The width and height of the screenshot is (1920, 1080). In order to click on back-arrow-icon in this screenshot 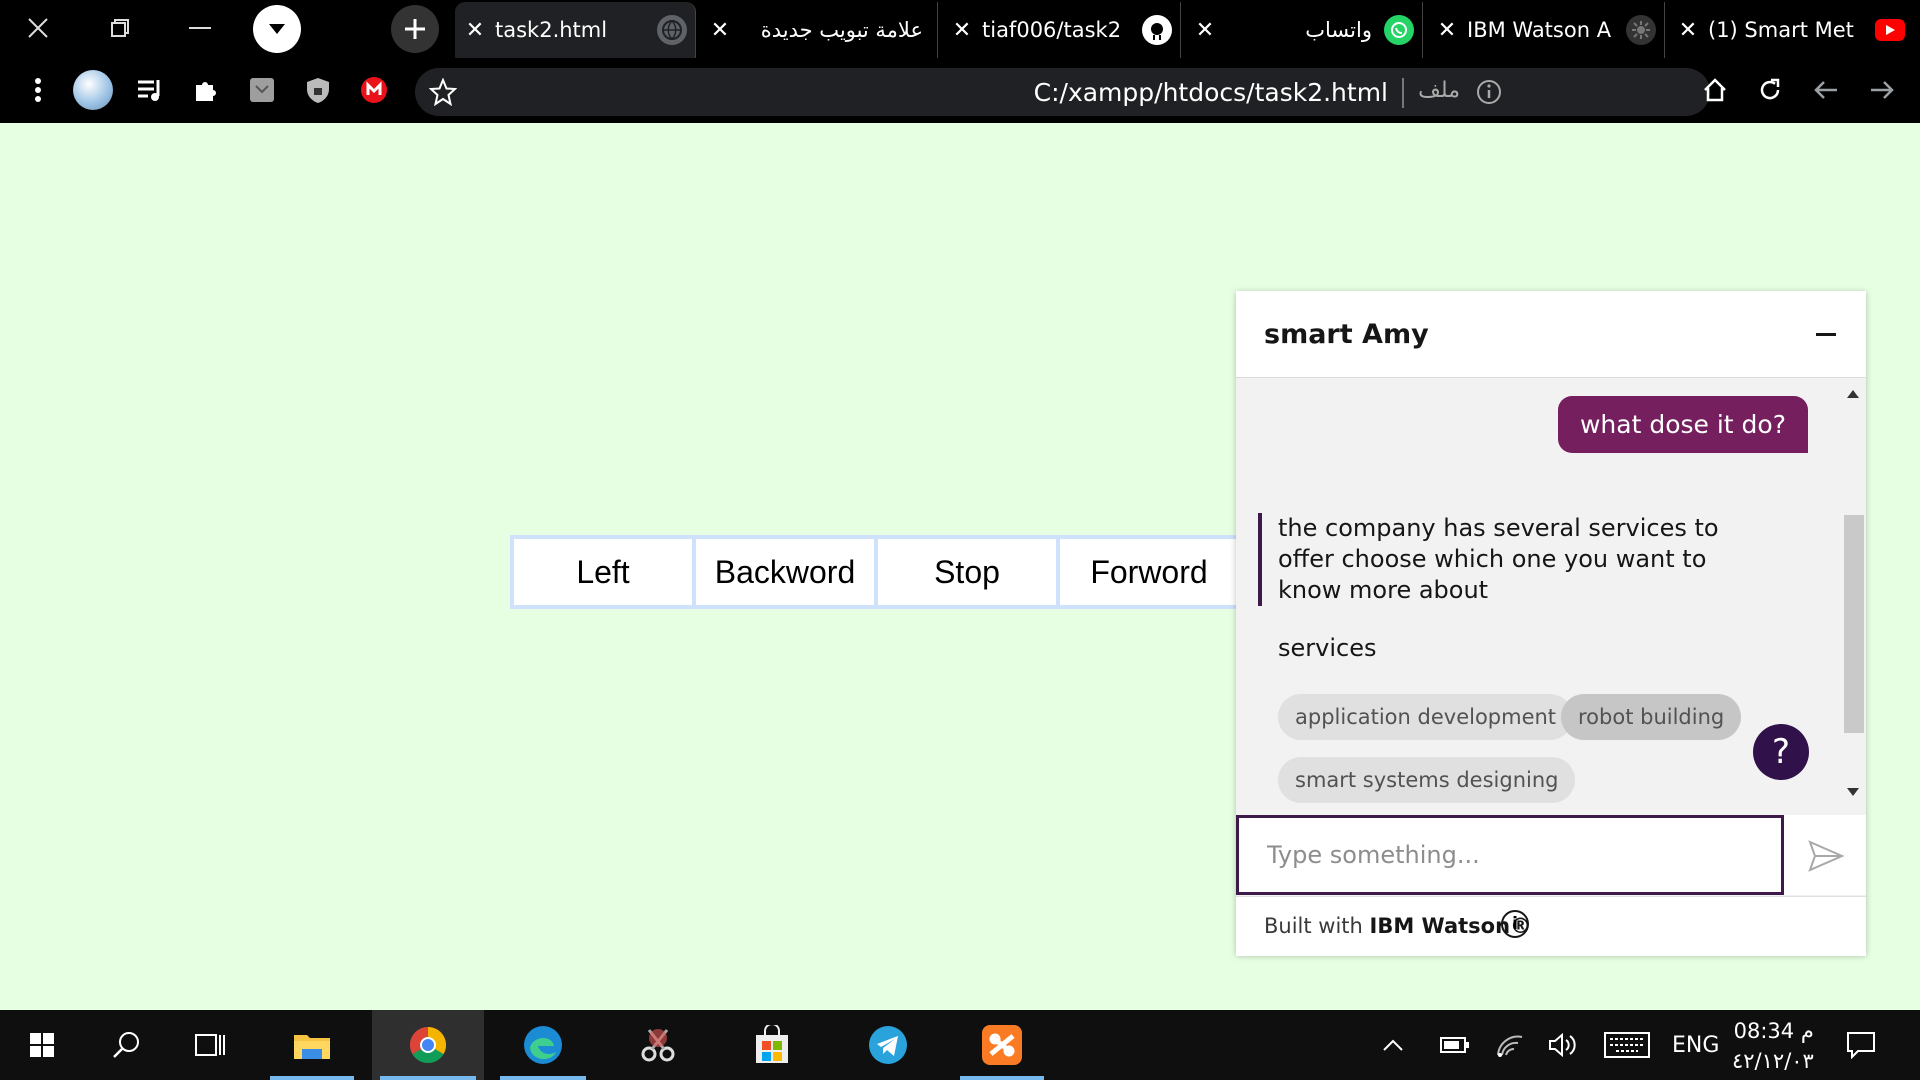, I will do `click(1826, 90)`.